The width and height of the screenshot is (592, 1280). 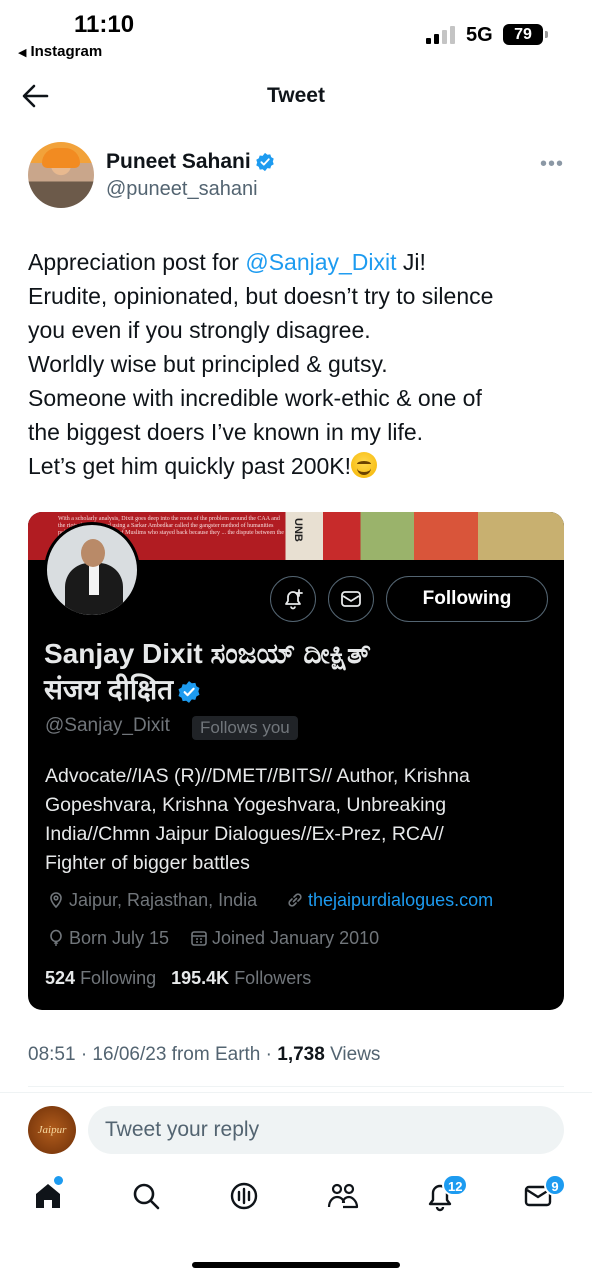 I want to click on profile-website: thejaipurdialogues.com, so click(x=389, y=900).